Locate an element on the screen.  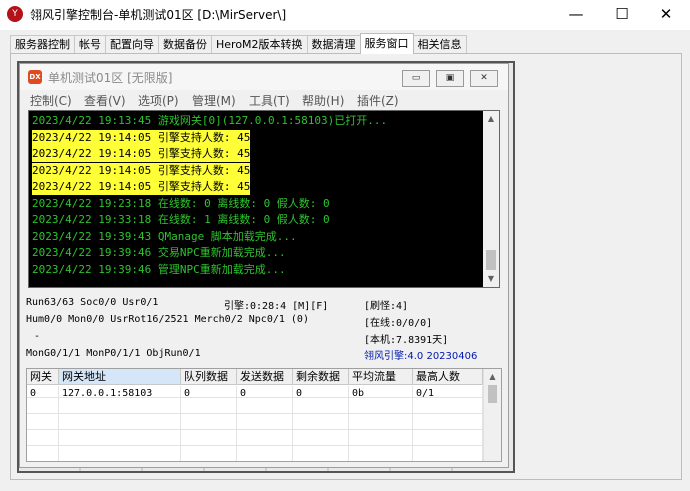
engine-version: 翎风引擎:4.0 20230406 is located at coordinates (421, 356).